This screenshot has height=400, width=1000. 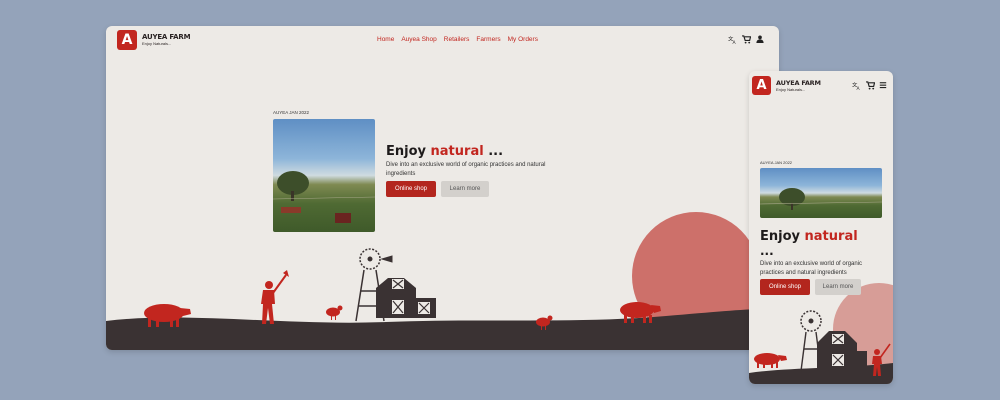 What do you see at coordinates (275, 297) in the screenshot?
I see `farmer-silhouette` at bounding box center [275, 297].